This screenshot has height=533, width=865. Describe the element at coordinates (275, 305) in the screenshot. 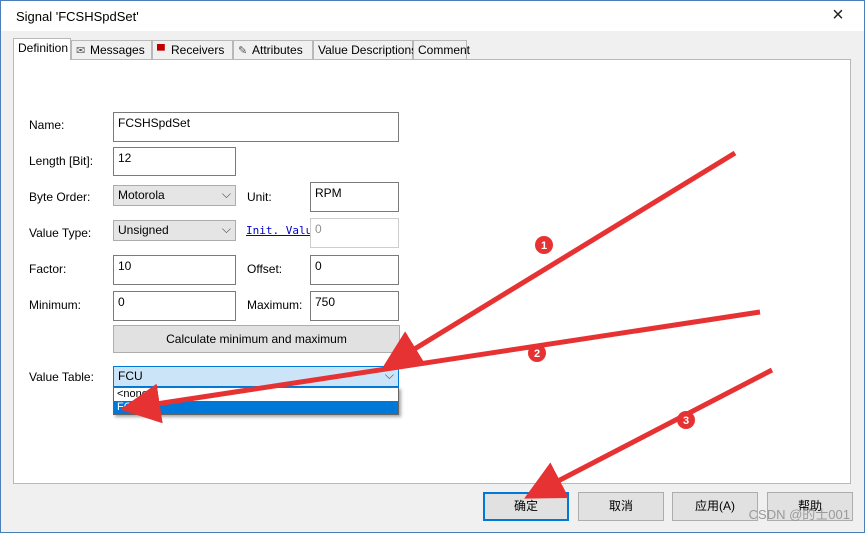

I see `maximum-label: Maximum:` at that location.